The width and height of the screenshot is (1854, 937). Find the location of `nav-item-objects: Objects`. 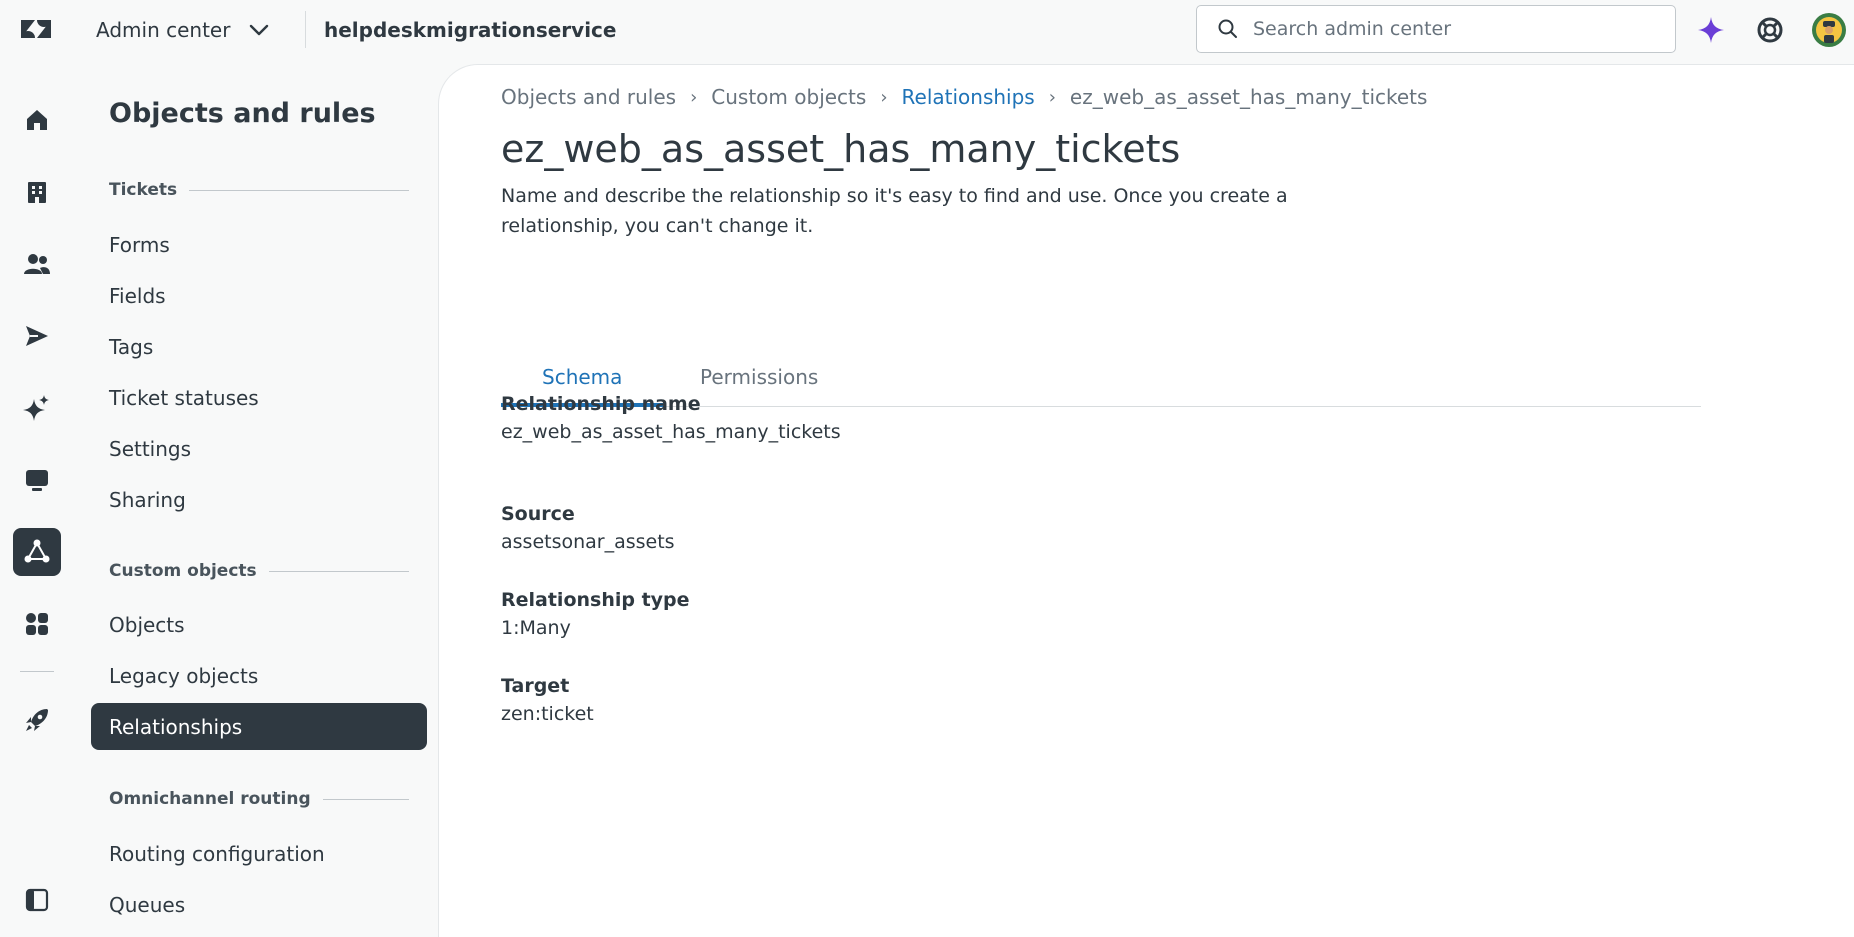

nav-item-objects: Objects is located at coordinates (259, 624).